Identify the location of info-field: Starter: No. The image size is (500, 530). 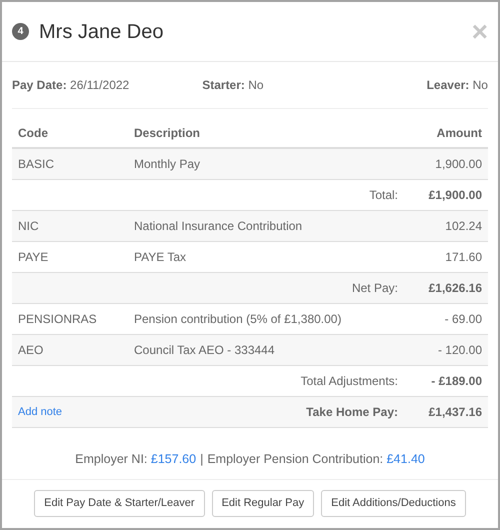
(233, 85).